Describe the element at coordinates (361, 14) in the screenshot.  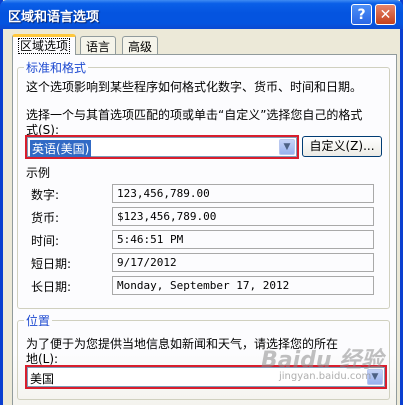
I see `help-button: ?` at that location.